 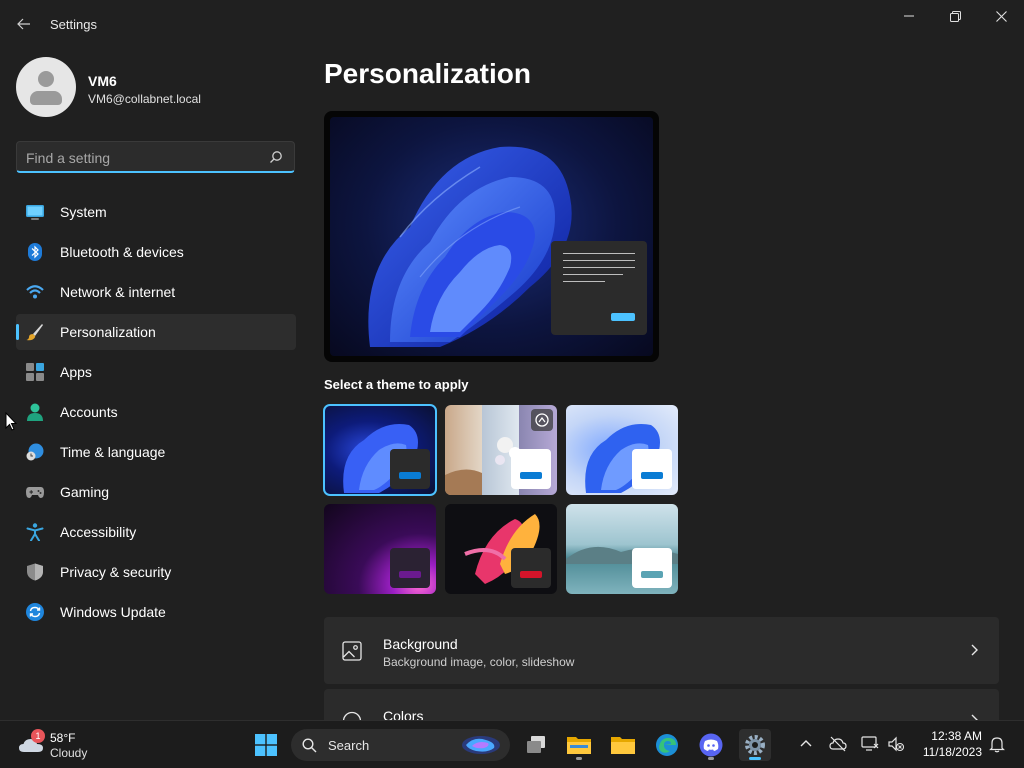 What do you see at coordinates (35, 572) in the screenshot?
I see `shield-icon` at bounding box center [35, 572].